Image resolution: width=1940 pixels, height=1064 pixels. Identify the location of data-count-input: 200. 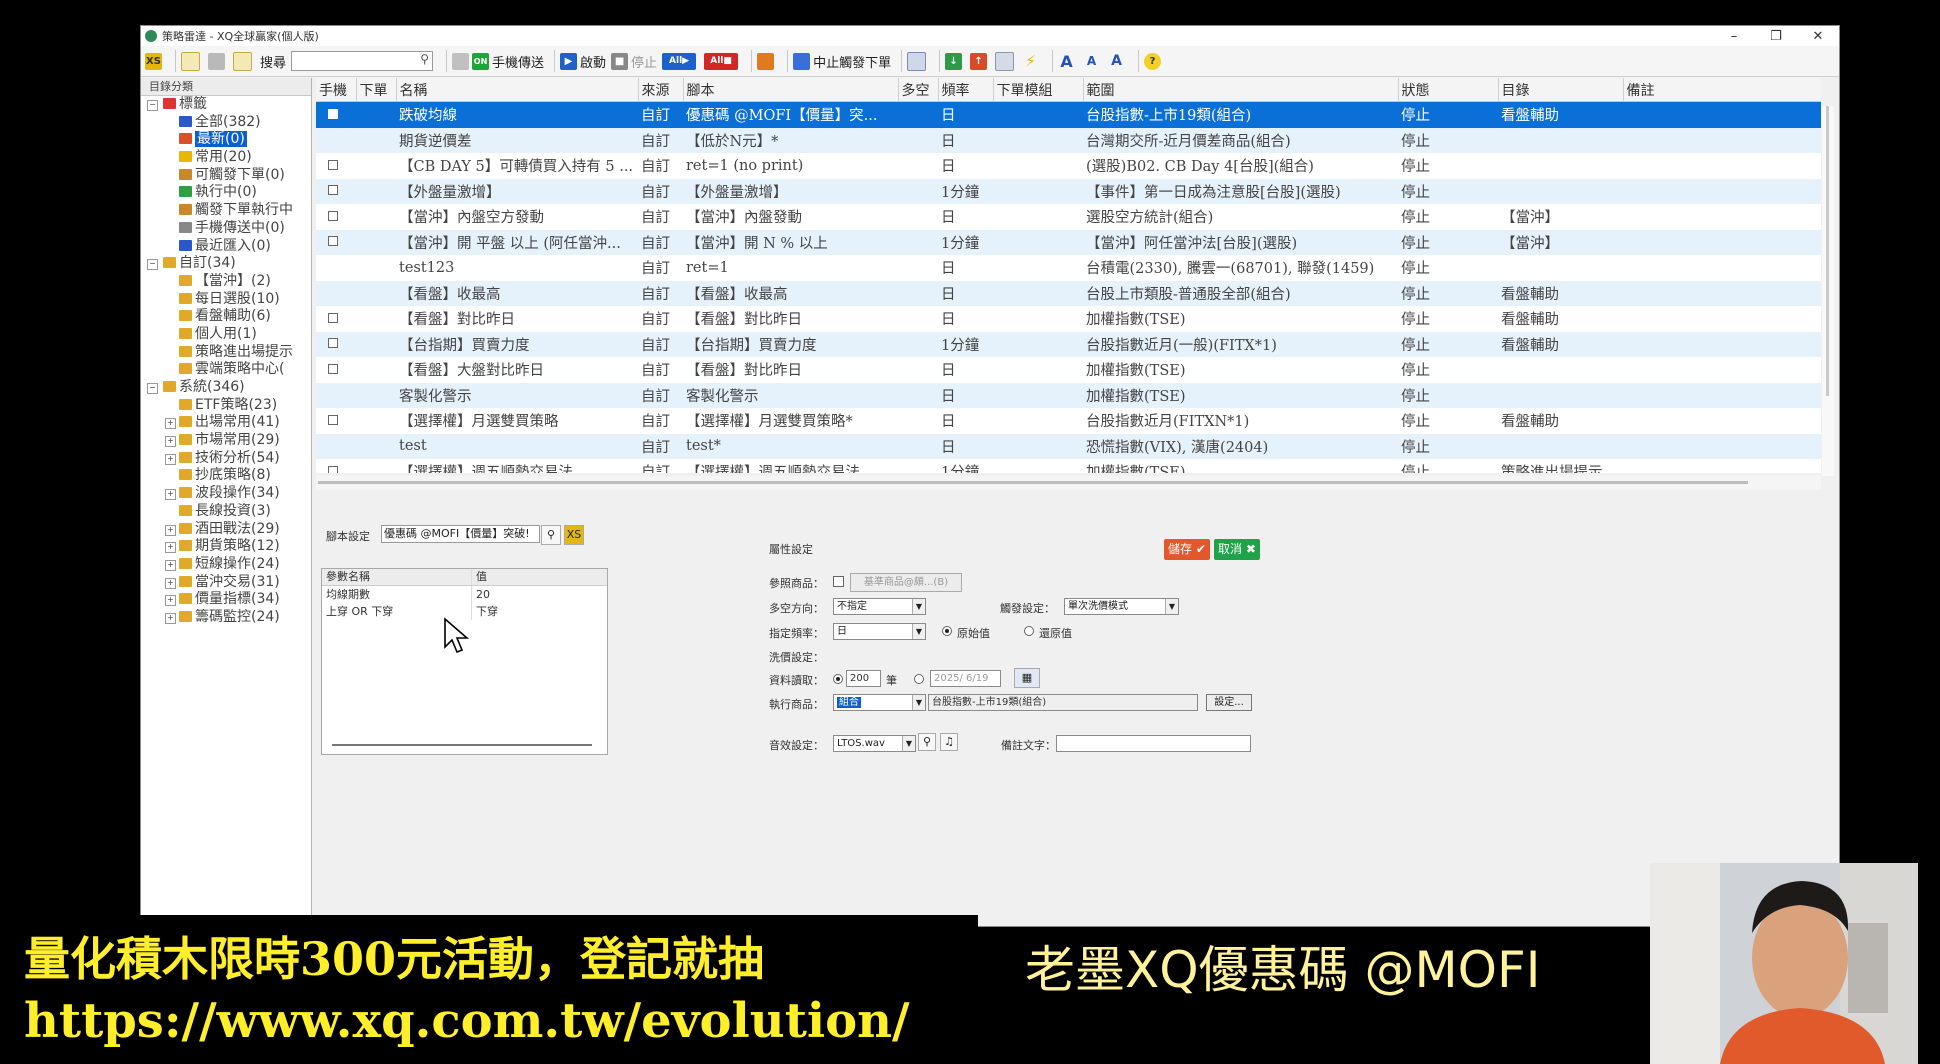
(863, 678).